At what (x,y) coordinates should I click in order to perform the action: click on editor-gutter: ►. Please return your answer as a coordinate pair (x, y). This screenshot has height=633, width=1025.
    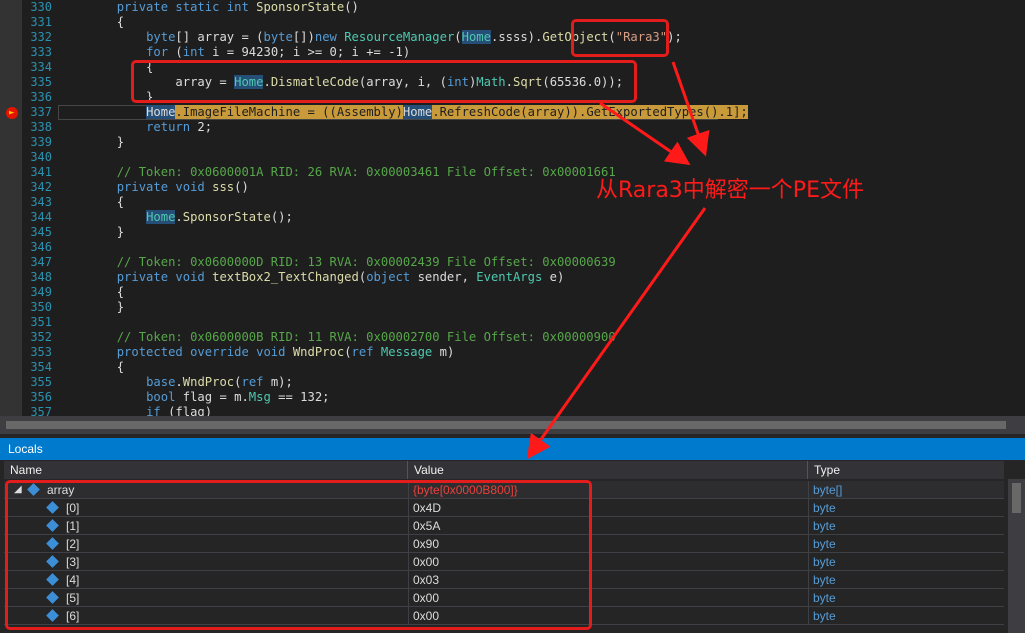
    Looking at the image, I should click on (11, 208).